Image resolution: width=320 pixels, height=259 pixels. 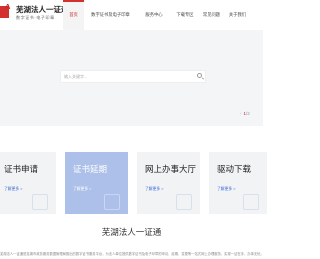 I want to click on nav-item-certificates: 数字证书及电子印章, so click(x=110, y=15).